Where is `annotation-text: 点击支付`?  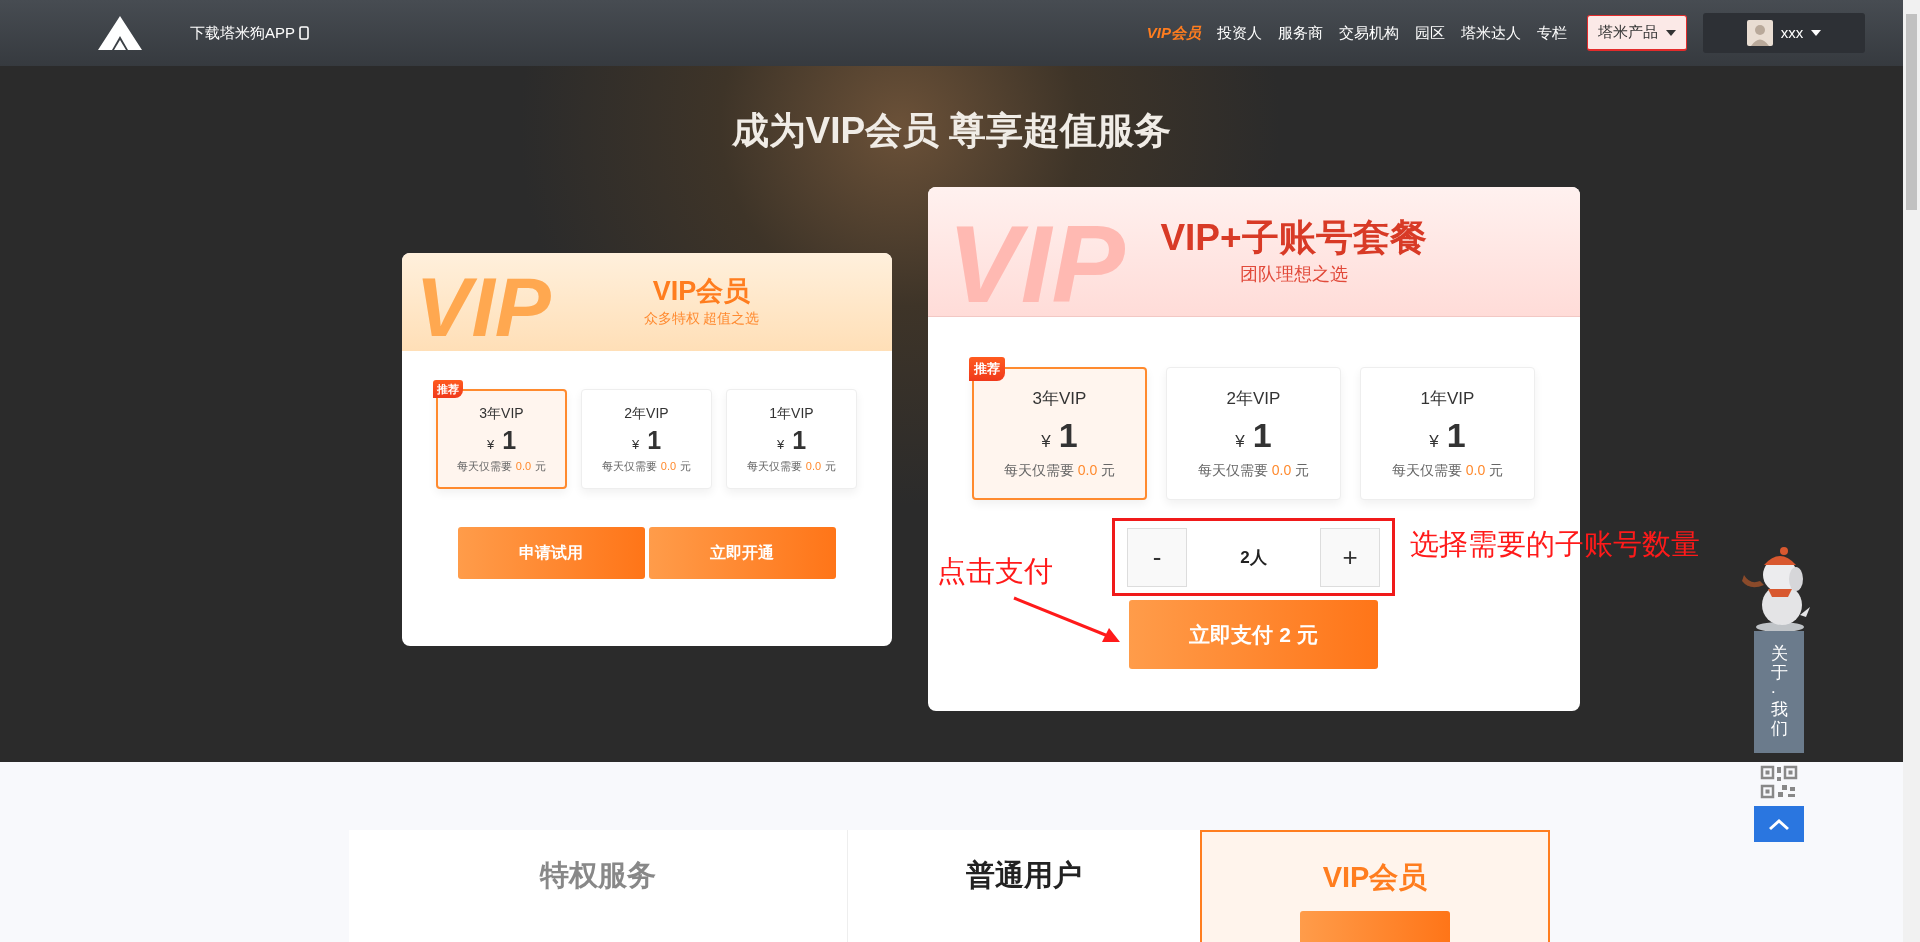 annotation-text: 点击支付 is located at coordinates (994, 572).